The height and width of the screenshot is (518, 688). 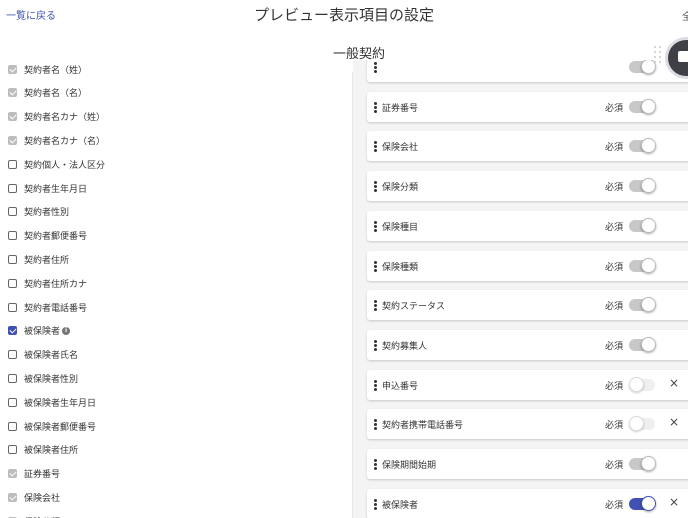 What do you see at coordinates (527, 225) in the screenshot?
I see `selected-field-card: 保険種目 必須` at bounding box center [527, 225].